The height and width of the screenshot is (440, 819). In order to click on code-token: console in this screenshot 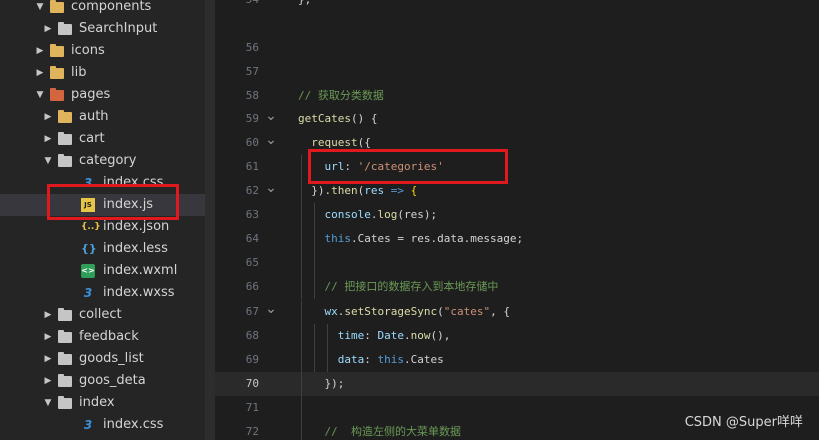, I will do `click(334, 214)`.